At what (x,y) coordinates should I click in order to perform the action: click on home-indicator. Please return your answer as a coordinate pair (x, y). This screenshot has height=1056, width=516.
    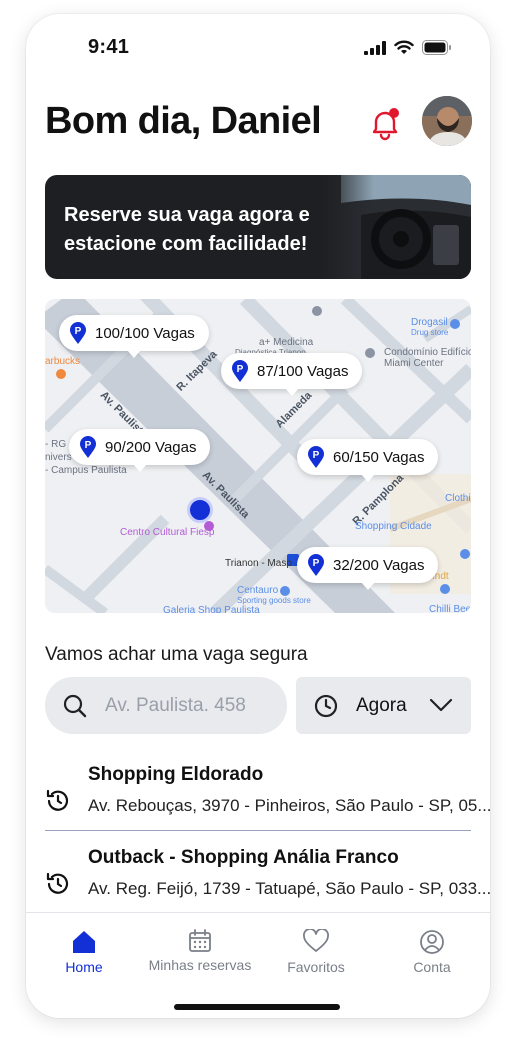
    Looking at the image, I should click on (257, 1007).